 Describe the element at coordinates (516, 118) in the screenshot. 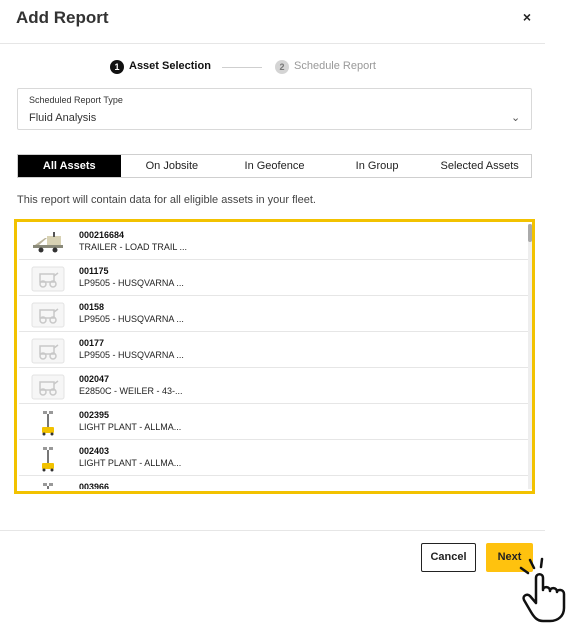

I see `chevron-down-icon: ⌄` at that location.